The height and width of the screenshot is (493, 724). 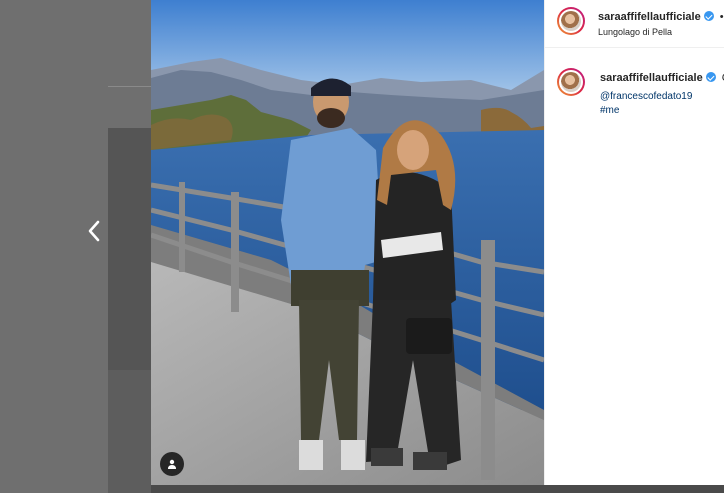 What do you see at coordinates (437, 489) in the screenshot?
I see `background-strip` at bounding box center [437, 489].